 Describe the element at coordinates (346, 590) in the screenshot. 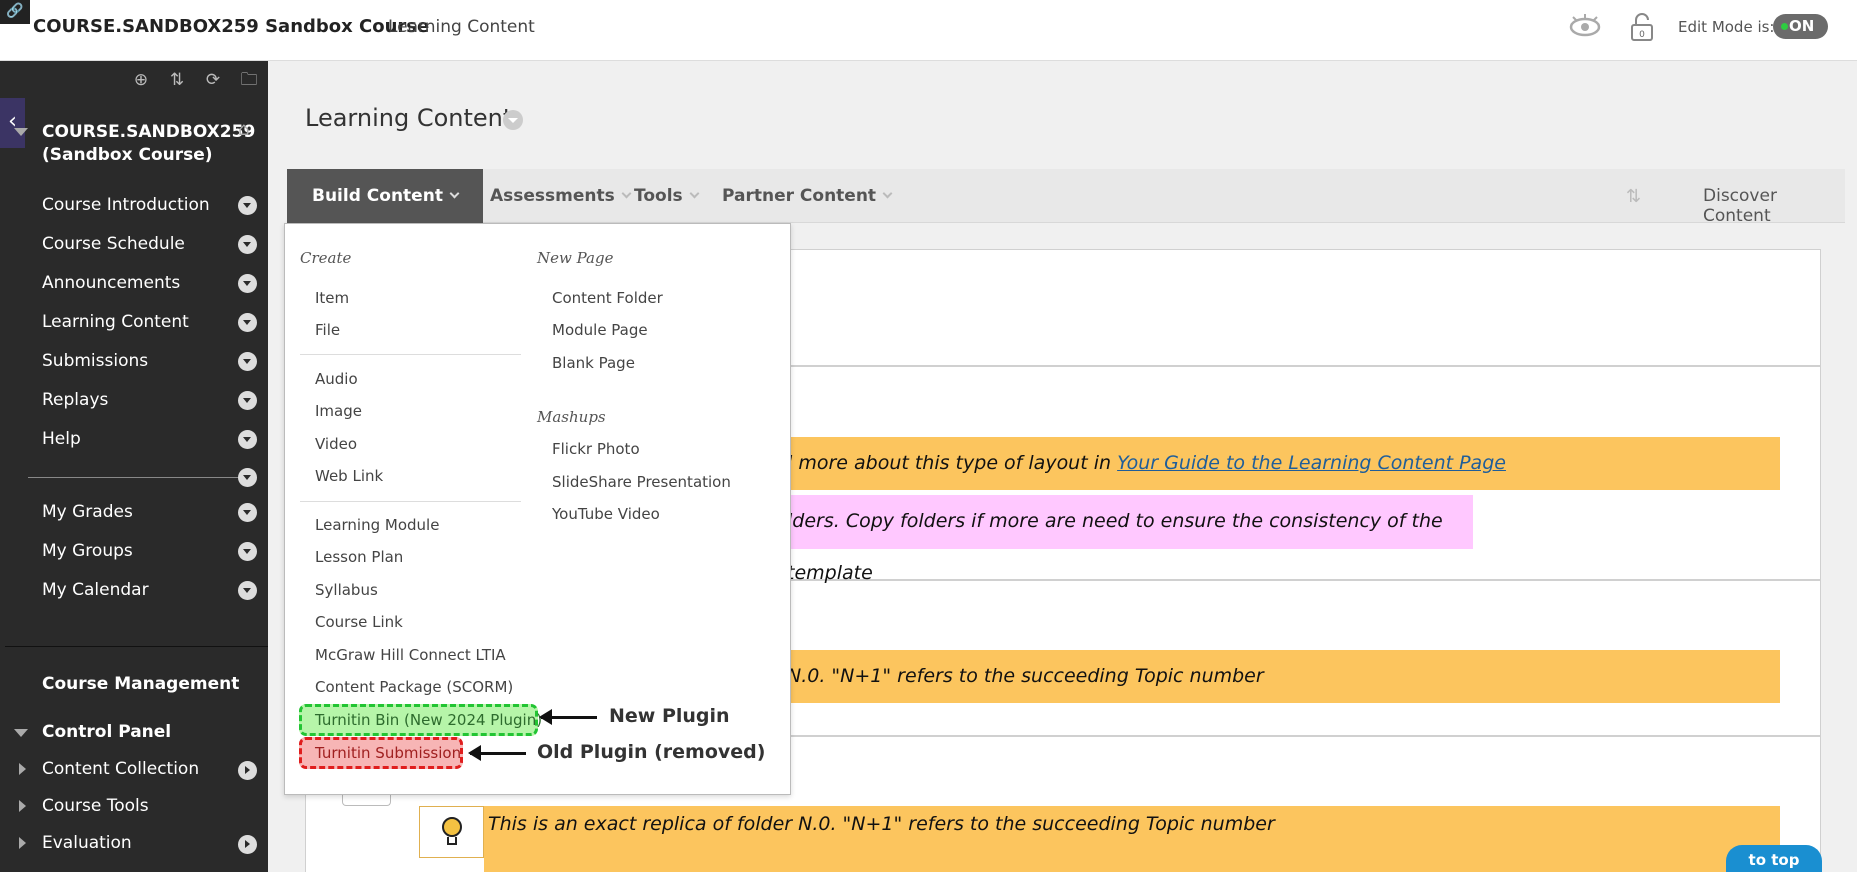

I see `menu-item-syllabus: Syllabus` at that location.